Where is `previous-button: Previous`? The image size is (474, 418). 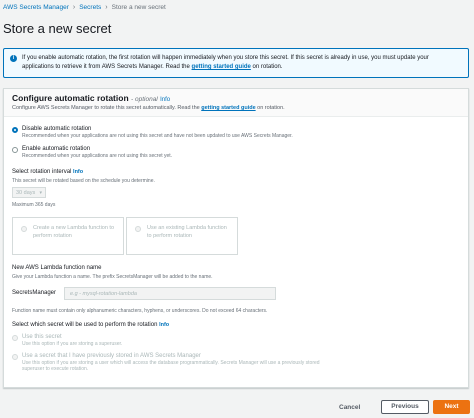 previous-button: Previous is located at coordinates (405, 407).